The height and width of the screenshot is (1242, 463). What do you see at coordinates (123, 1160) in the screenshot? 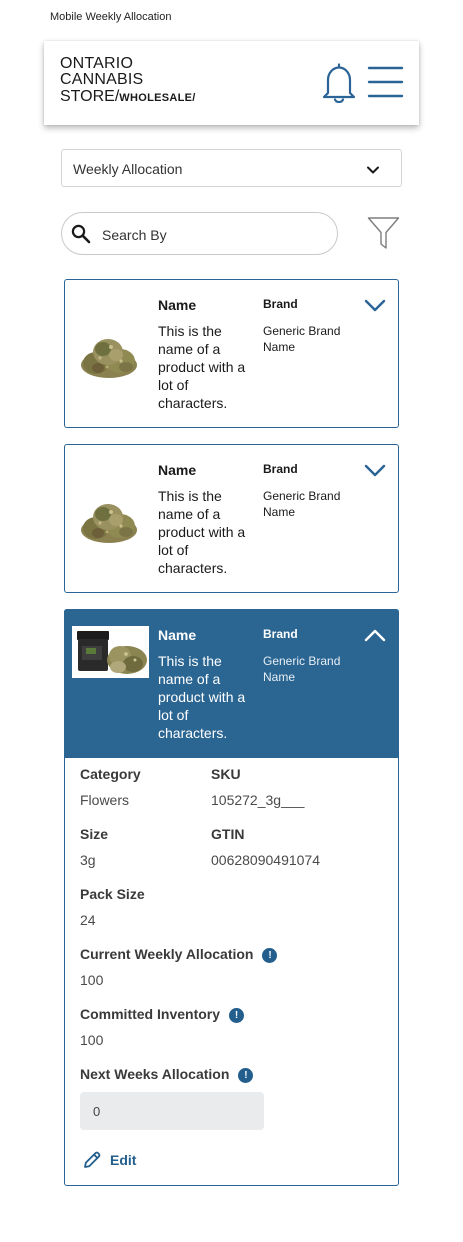
I see `edit-label: Edit` at bounding box center [123, 1160].